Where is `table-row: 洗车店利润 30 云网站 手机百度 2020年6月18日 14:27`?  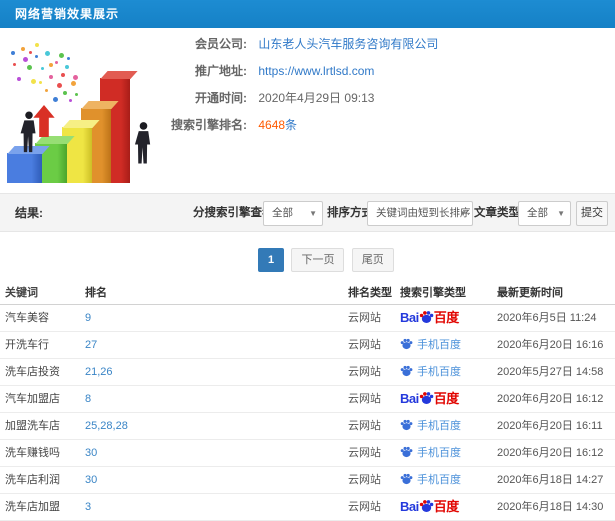 table-row: 洗车店利润 30 云网站 手机百度 2020年6月18日 14:27 is located at coordinates (307, 480).